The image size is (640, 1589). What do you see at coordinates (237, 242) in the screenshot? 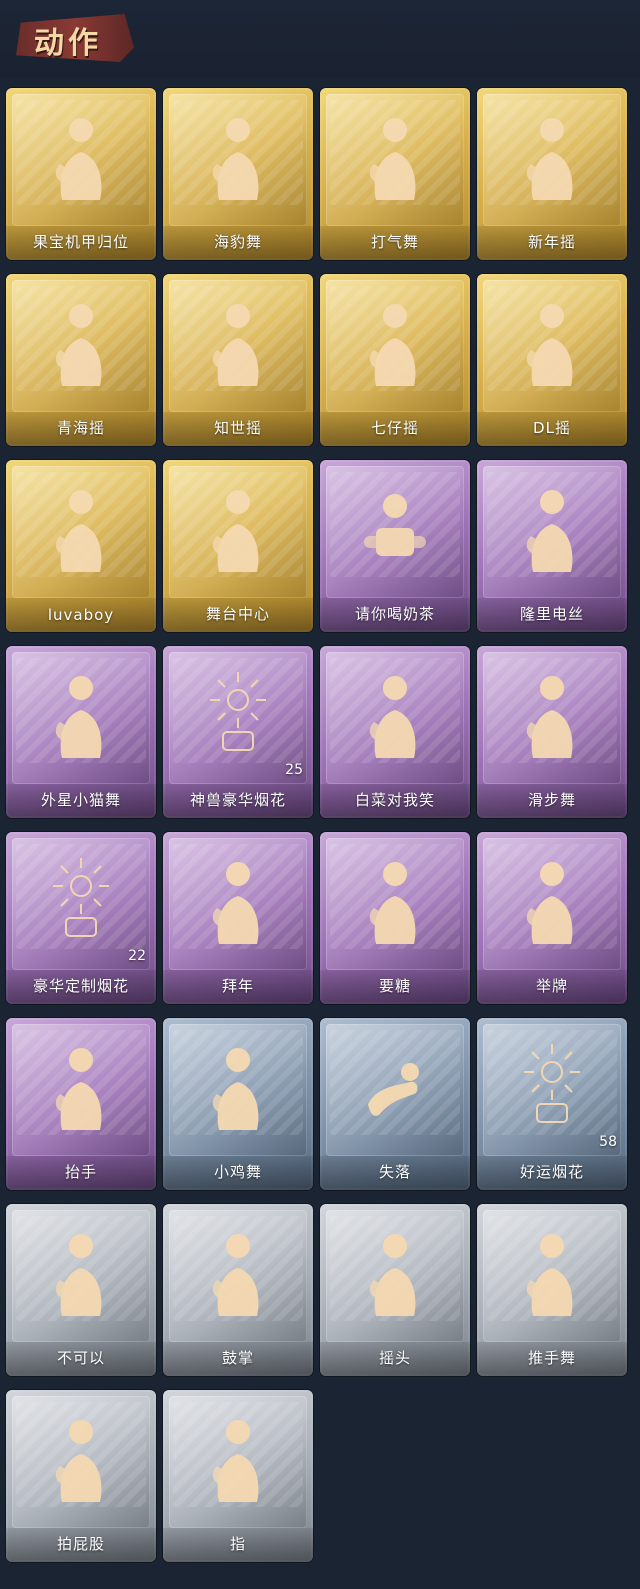
I see `action-label: 海豹舞` at bounding box center [237, 242].